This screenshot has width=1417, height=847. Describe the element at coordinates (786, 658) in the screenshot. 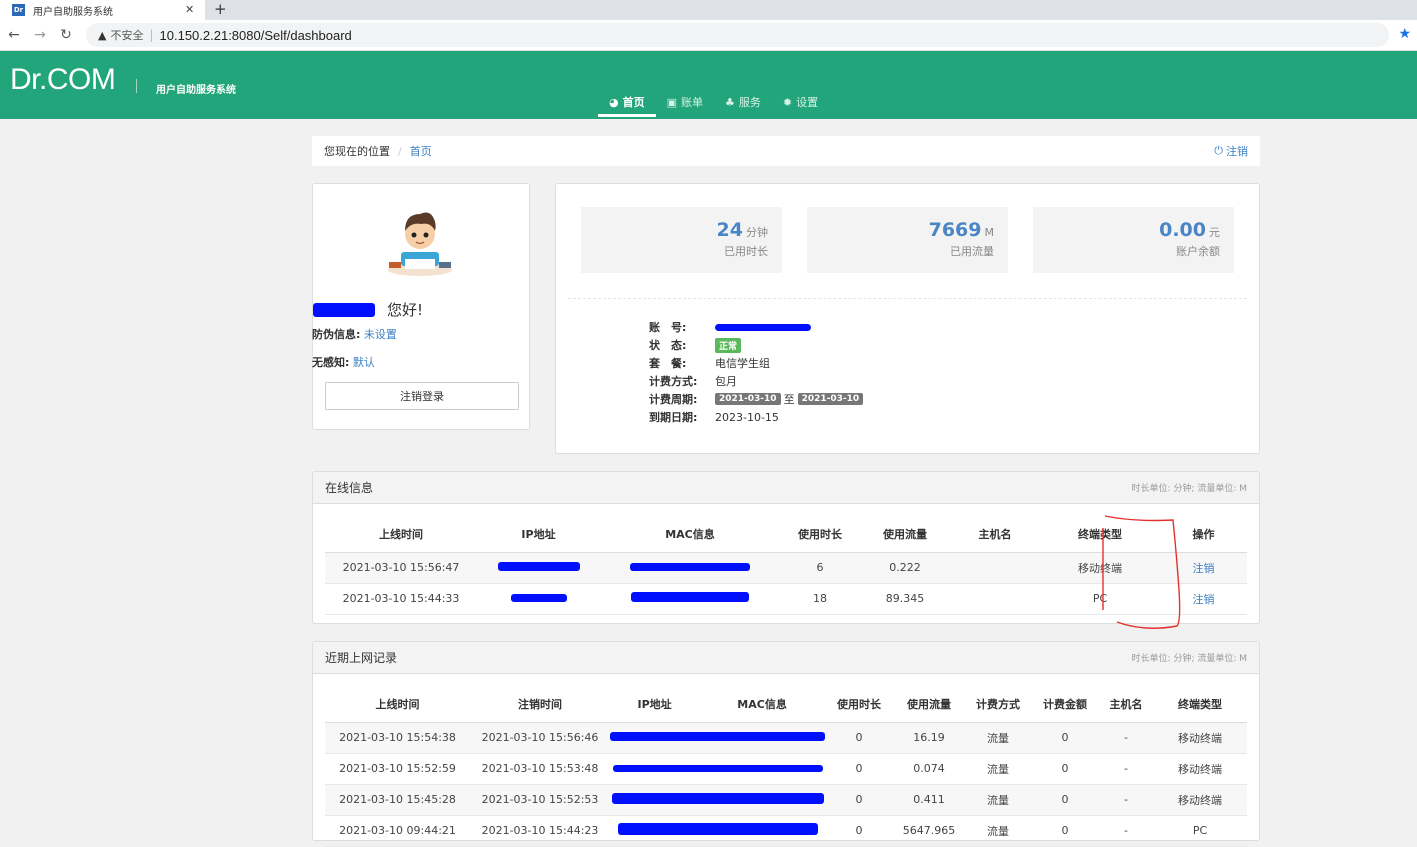

I see `history-panel-header: 近期上网记录 时长单位: 分钟; 流量单位: M` at that location.